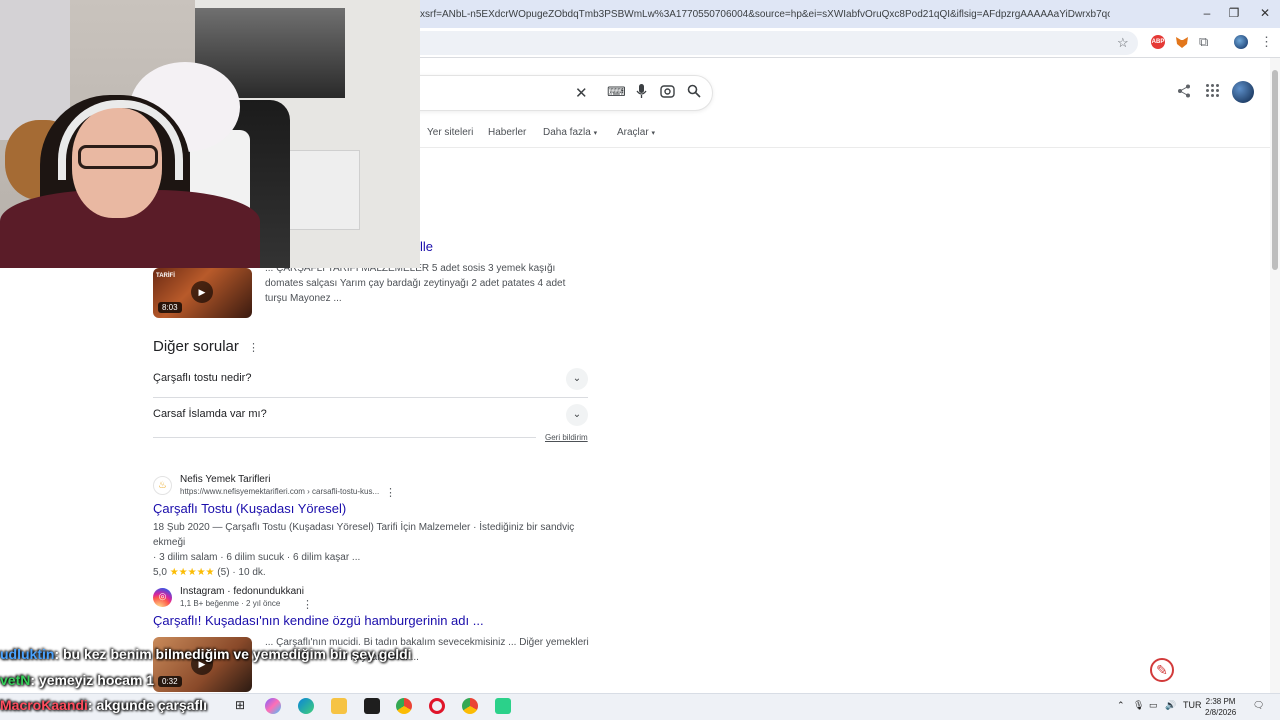 The height and width of the screenshot is (720, 1280). Describe the element at coordinates (370, 416) in the screenshot. I see `faq-item: Carsaf İslamda var mı? ⌄` at that location.